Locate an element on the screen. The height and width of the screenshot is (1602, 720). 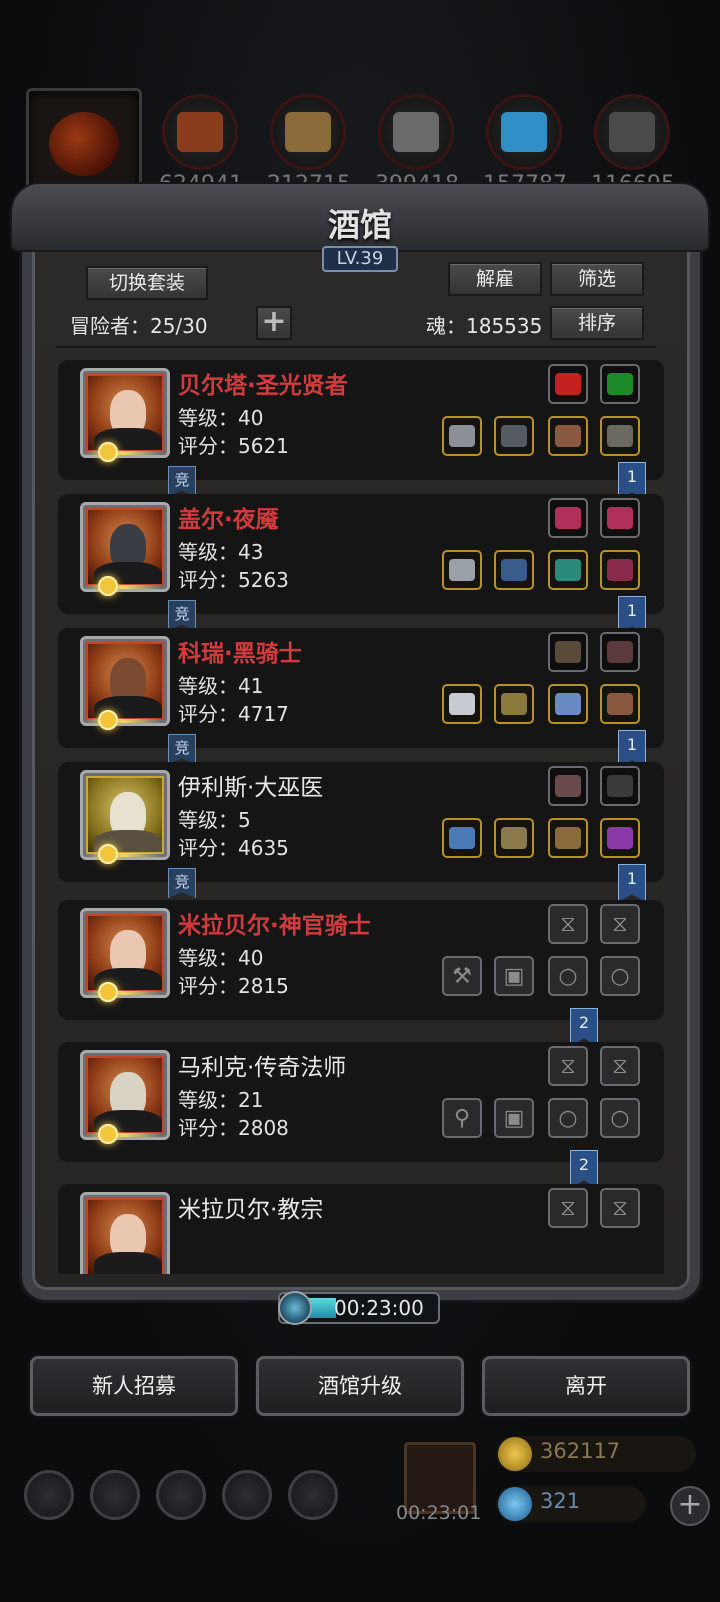
upgrade-tavern-button: 酒馆升级 is located at coordinates (360, 1386).